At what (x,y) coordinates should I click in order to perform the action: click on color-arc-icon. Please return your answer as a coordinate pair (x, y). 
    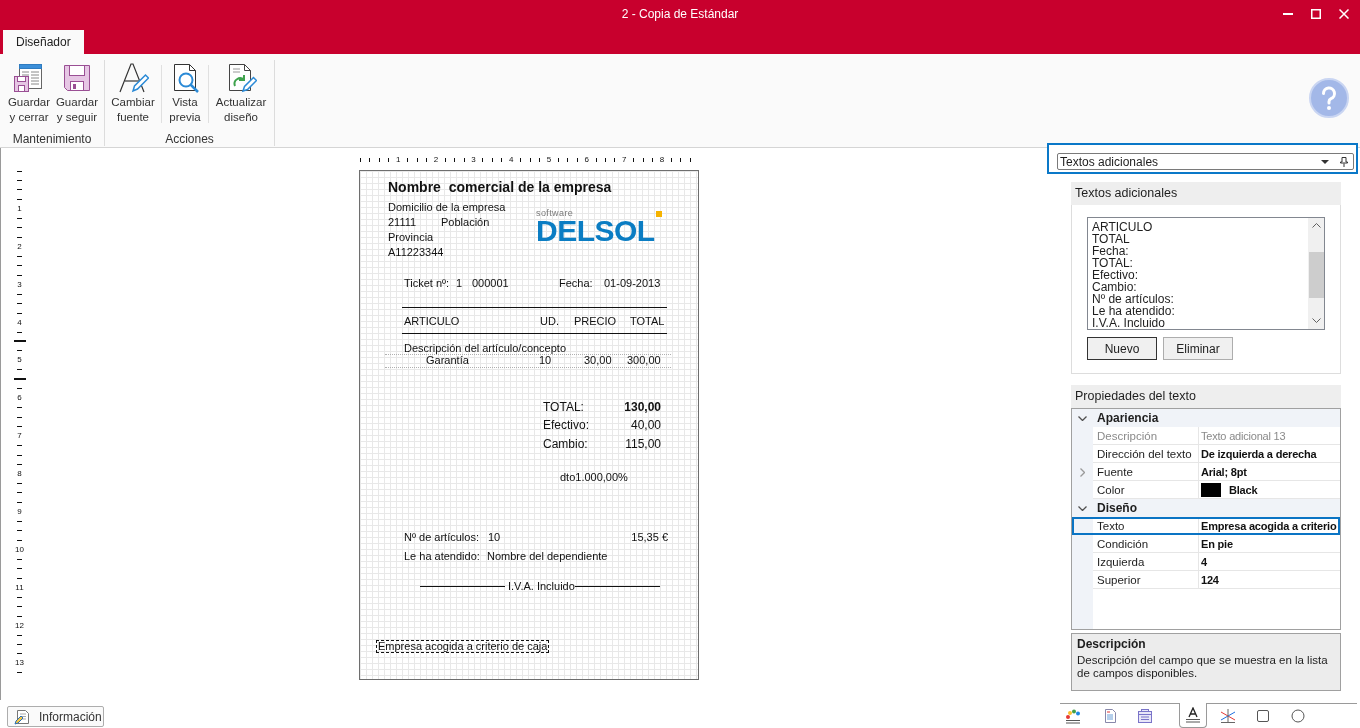
    Looking at the image, I should click on (1073, 716).